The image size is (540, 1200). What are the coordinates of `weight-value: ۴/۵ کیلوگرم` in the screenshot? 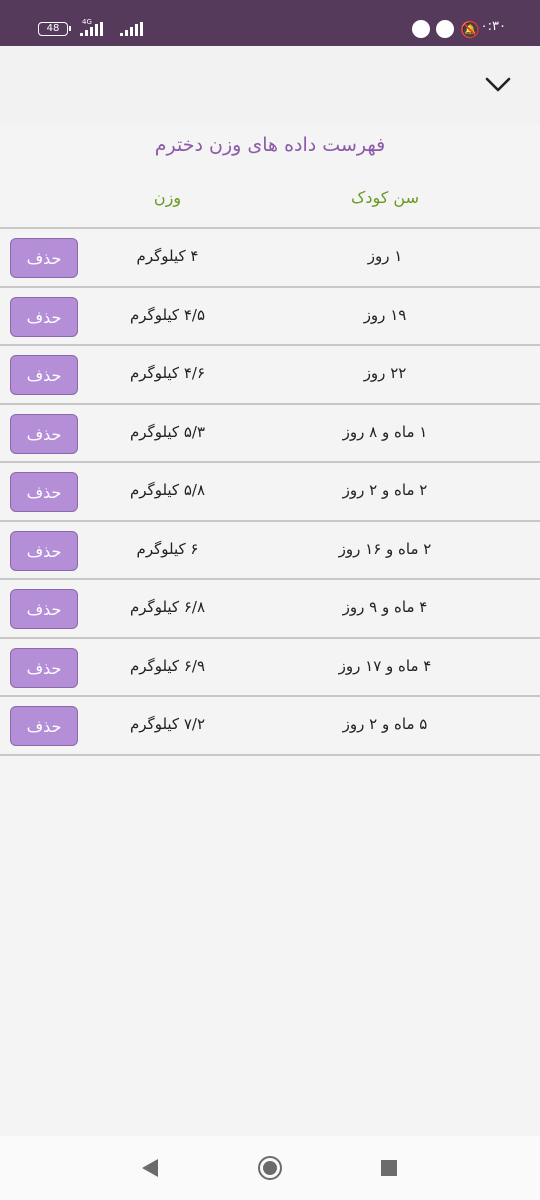 It's located at (167, 314).